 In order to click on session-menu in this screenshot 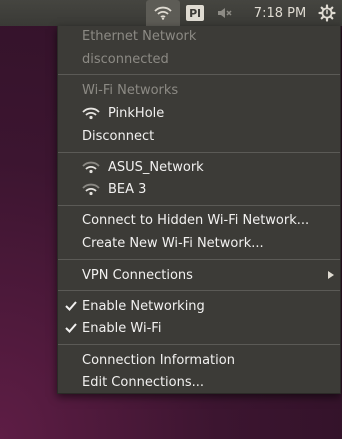, I will do `click(327, 13)`.